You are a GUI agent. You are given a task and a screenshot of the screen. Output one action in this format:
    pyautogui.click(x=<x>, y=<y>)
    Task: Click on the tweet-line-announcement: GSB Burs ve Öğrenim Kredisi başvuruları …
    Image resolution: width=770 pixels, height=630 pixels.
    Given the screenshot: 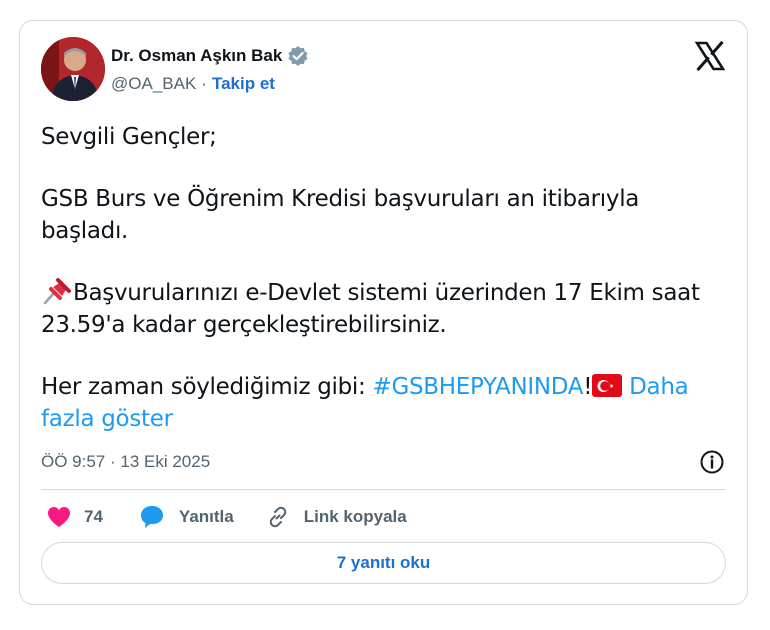 What is the action you would take?
    pyautogui.click(x=340, y=215)
    